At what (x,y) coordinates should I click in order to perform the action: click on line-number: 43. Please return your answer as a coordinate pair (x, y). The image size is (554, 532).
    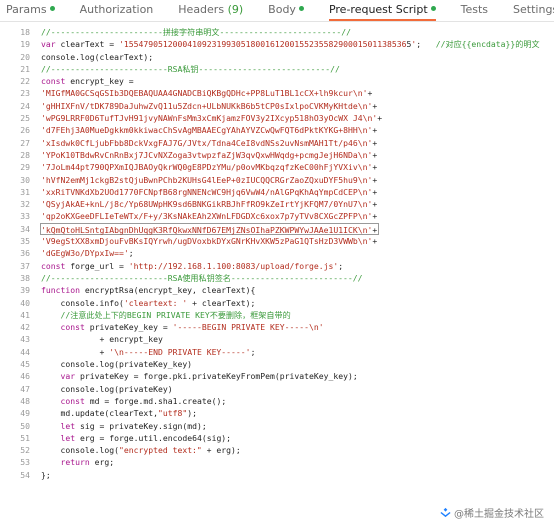
    Looking at the image, I should click on (25, 339).